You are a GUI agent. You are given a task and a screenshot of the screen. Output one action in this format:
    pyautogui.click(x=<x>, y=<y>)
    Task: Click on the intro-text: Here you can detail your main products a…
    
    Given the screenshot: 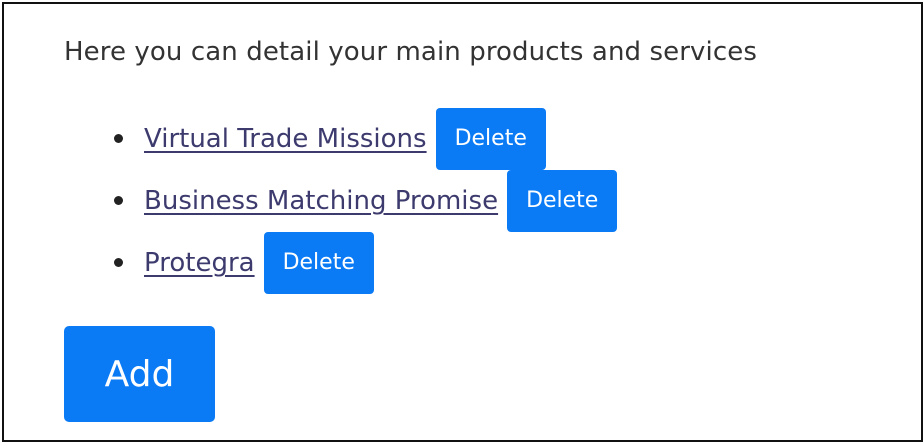 What is the action you would take?
    pyautogui.click(x=410, y=52)
    